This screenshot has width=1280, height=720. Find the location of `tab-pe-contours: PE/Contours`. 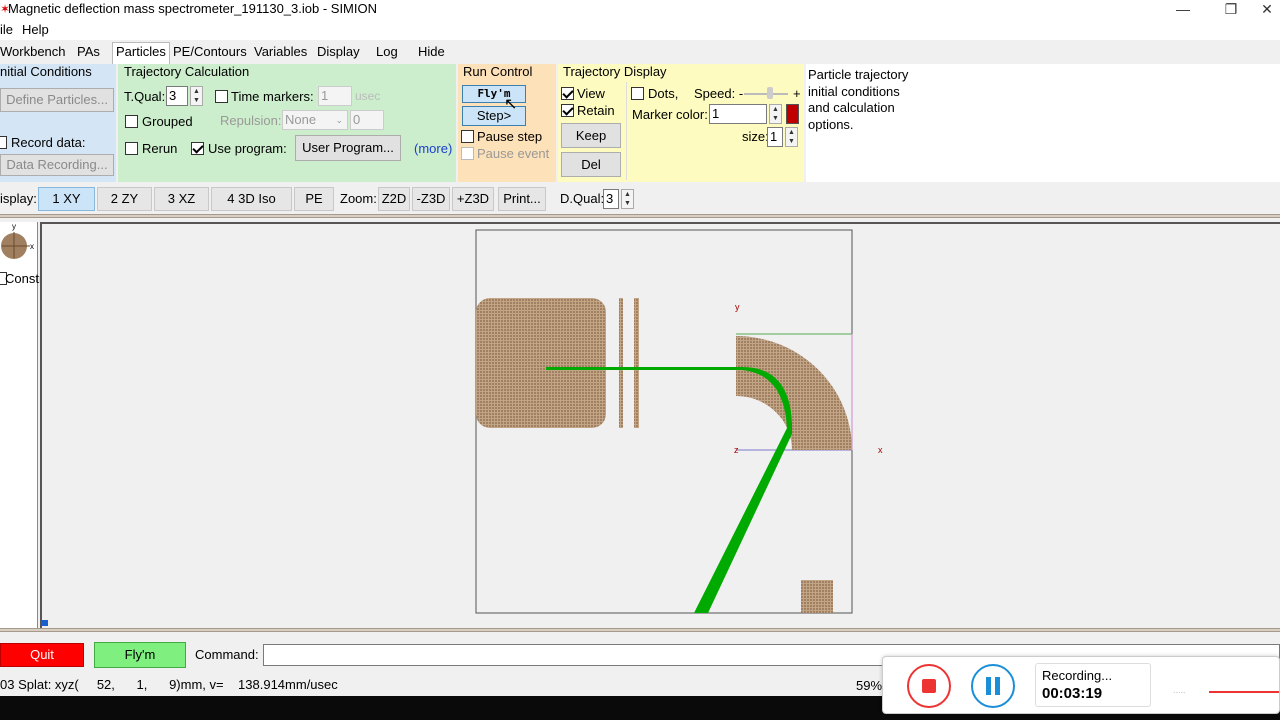

tab-pe-contours: PE/Contours is located at coordinates (210, 51).